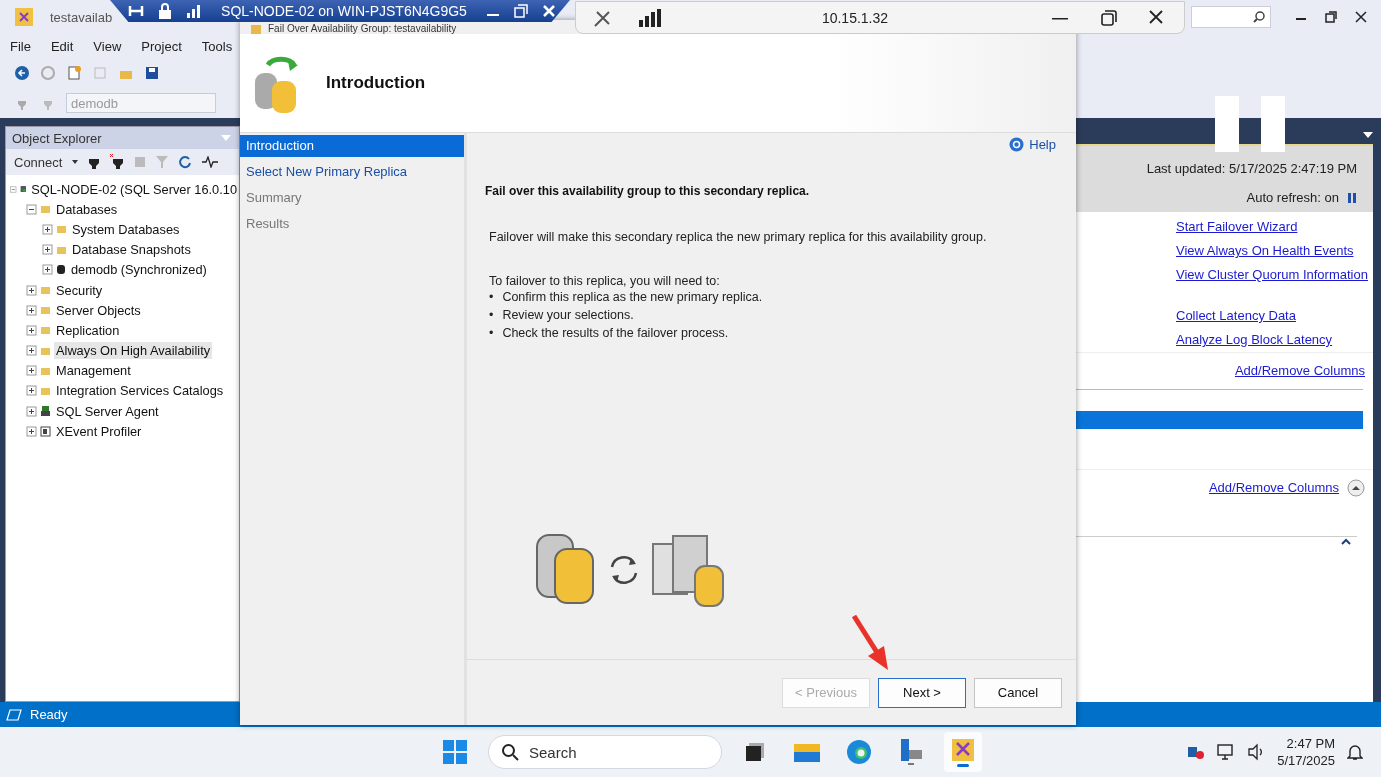 Image resolution: width=1381 pixels, height=777 pixels. What do you see at coordinates (210, 162) in the screenshot?
I see `activity-icon` at bounding box center [210, 162].